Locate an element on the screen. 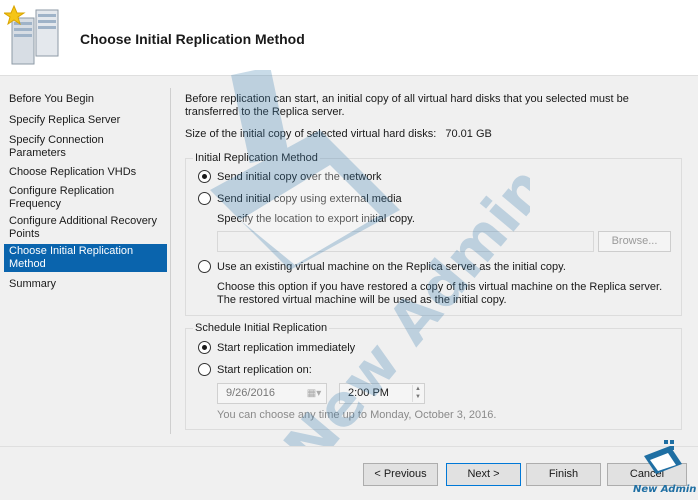  step-configure-additional-recovery-points: Configure Additional Recovery Points is located at coordinates (85, 228).